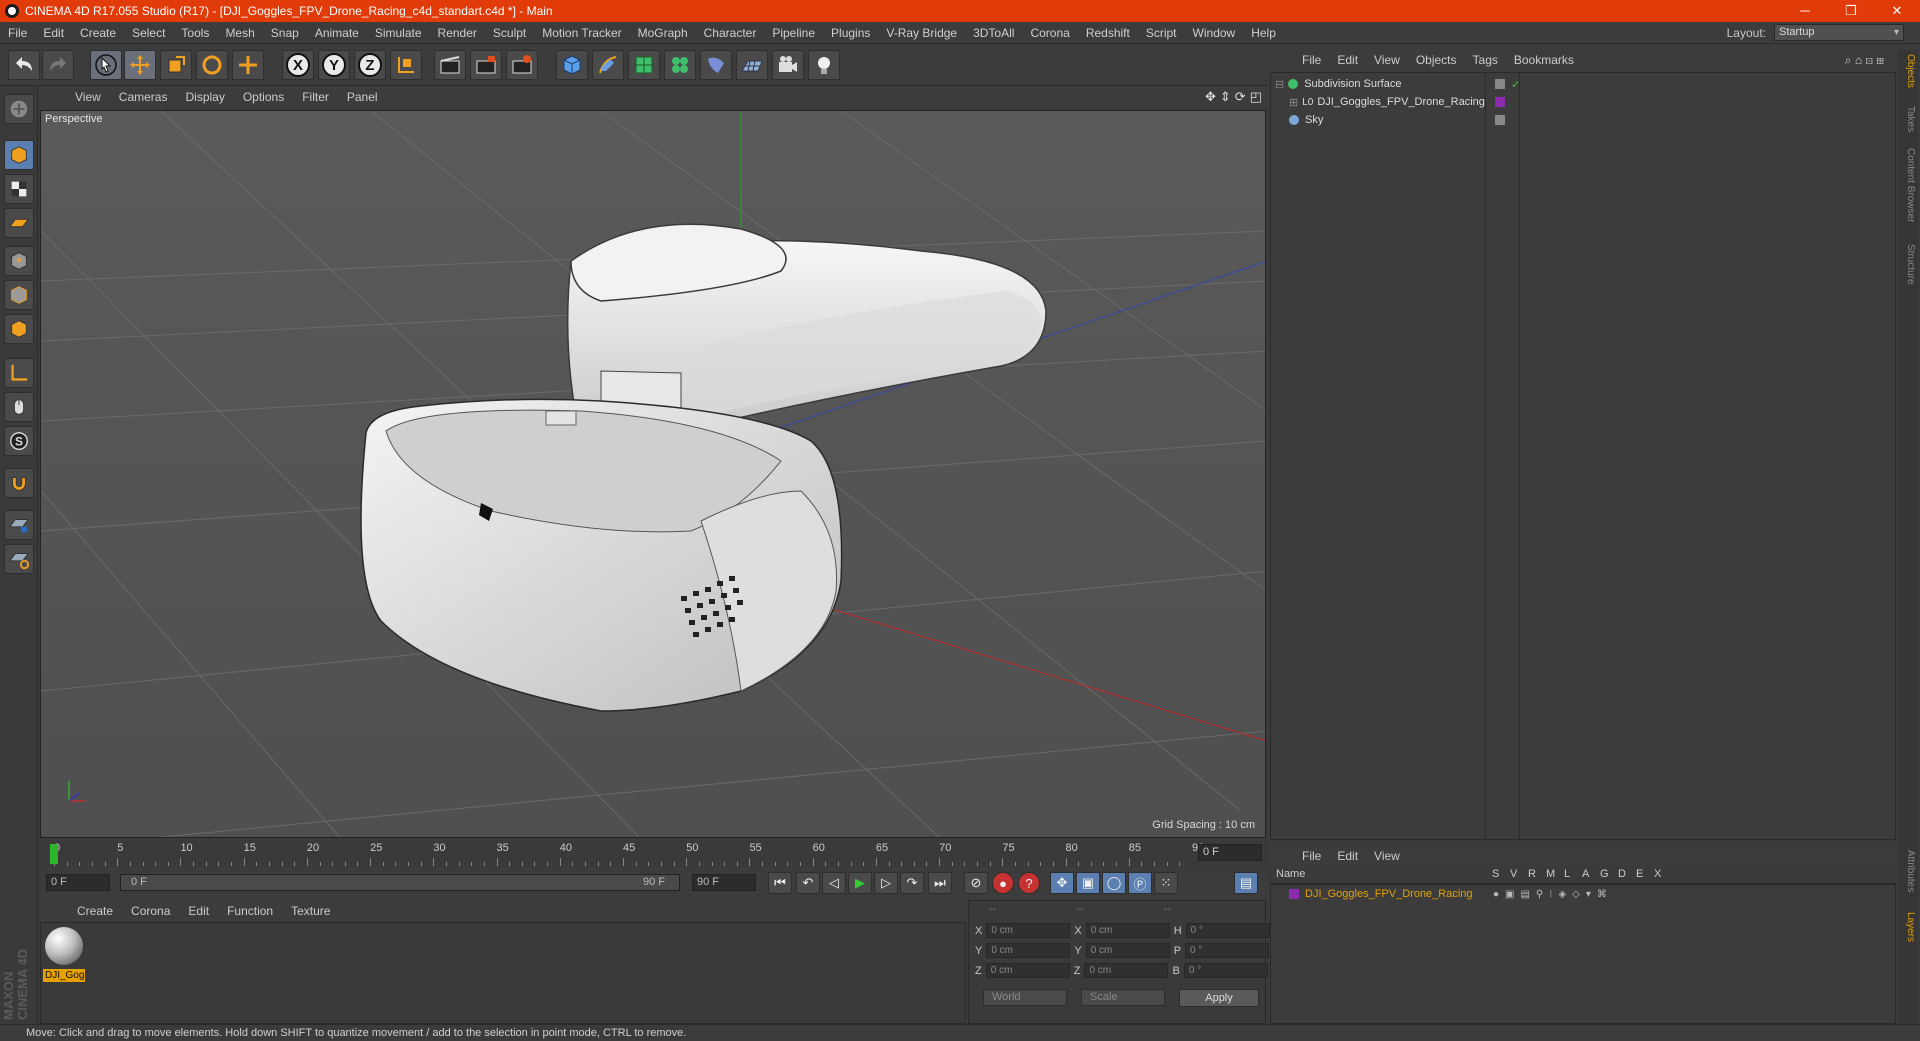 This screenshot has height=1041, width=1920. What do you see at coordinates (886, 883) in the screenshot?
I see `next-frame-button: ▷` at bounding box center [886, 883].